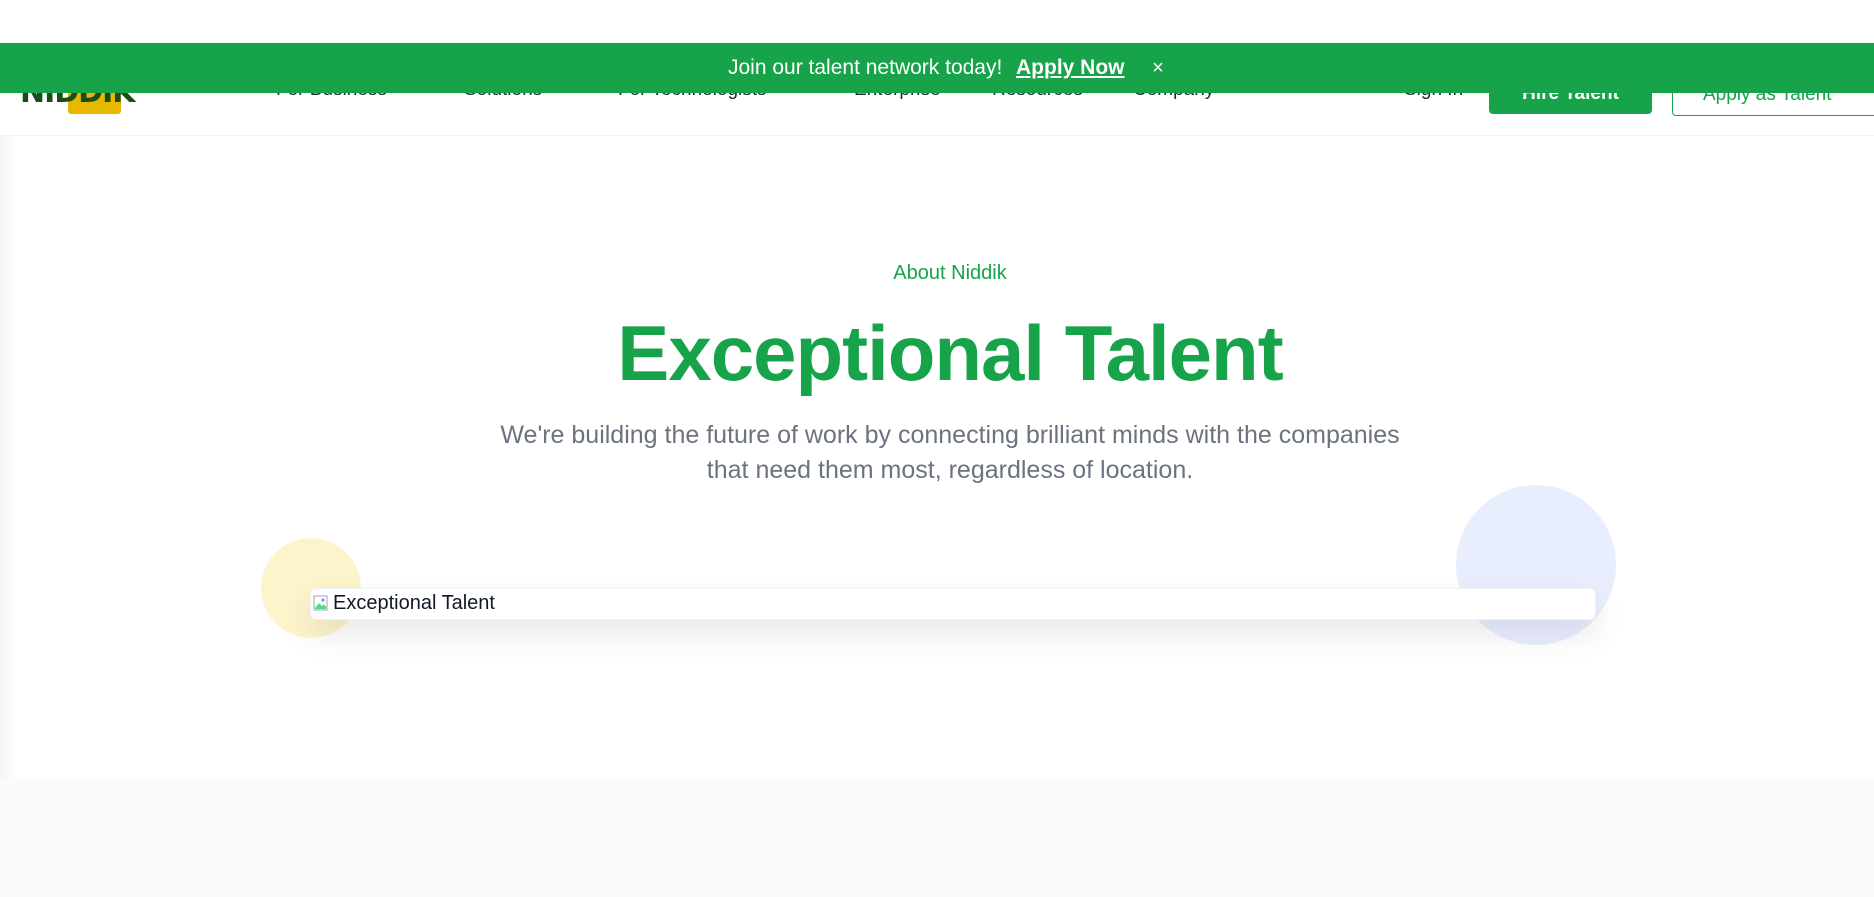  What do you see at coordinates (865, 67) in the screenshot?
I see `banner-text: Join our talent network today!` at bounding box center [865, 67].